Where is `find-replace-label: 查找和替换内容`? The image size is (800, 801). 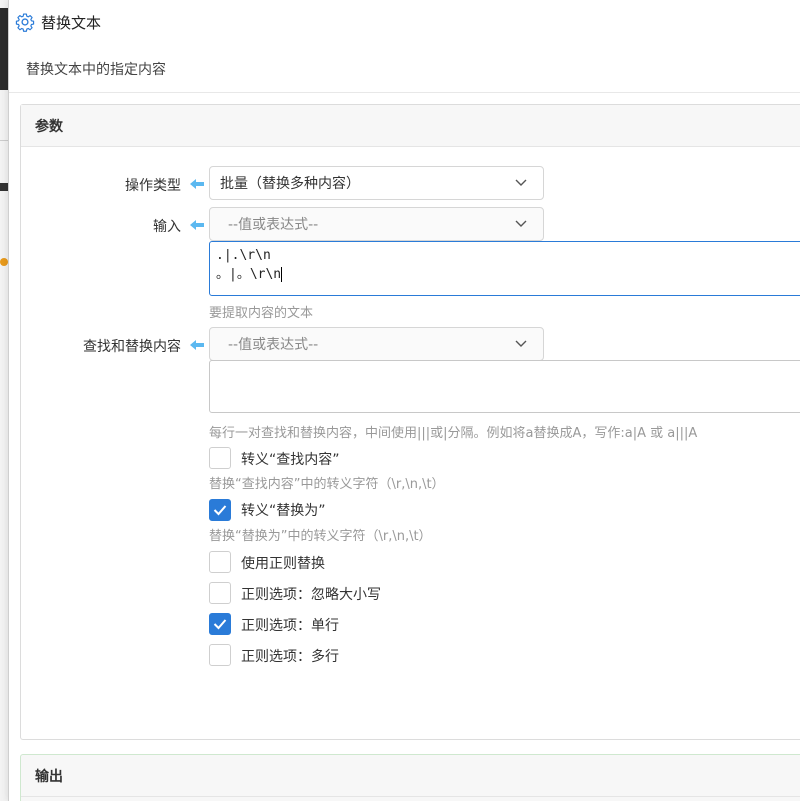
find-replace-label: 查找和替换内容 is located at coordinates (132, 347).